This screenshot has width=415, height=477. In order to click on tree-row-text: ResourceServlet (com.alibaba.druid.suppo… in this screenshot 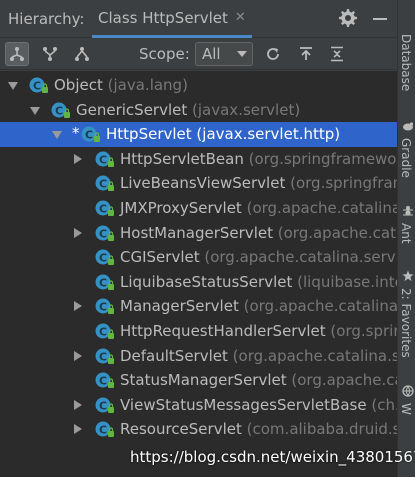, I will do `click(258, 429)`.